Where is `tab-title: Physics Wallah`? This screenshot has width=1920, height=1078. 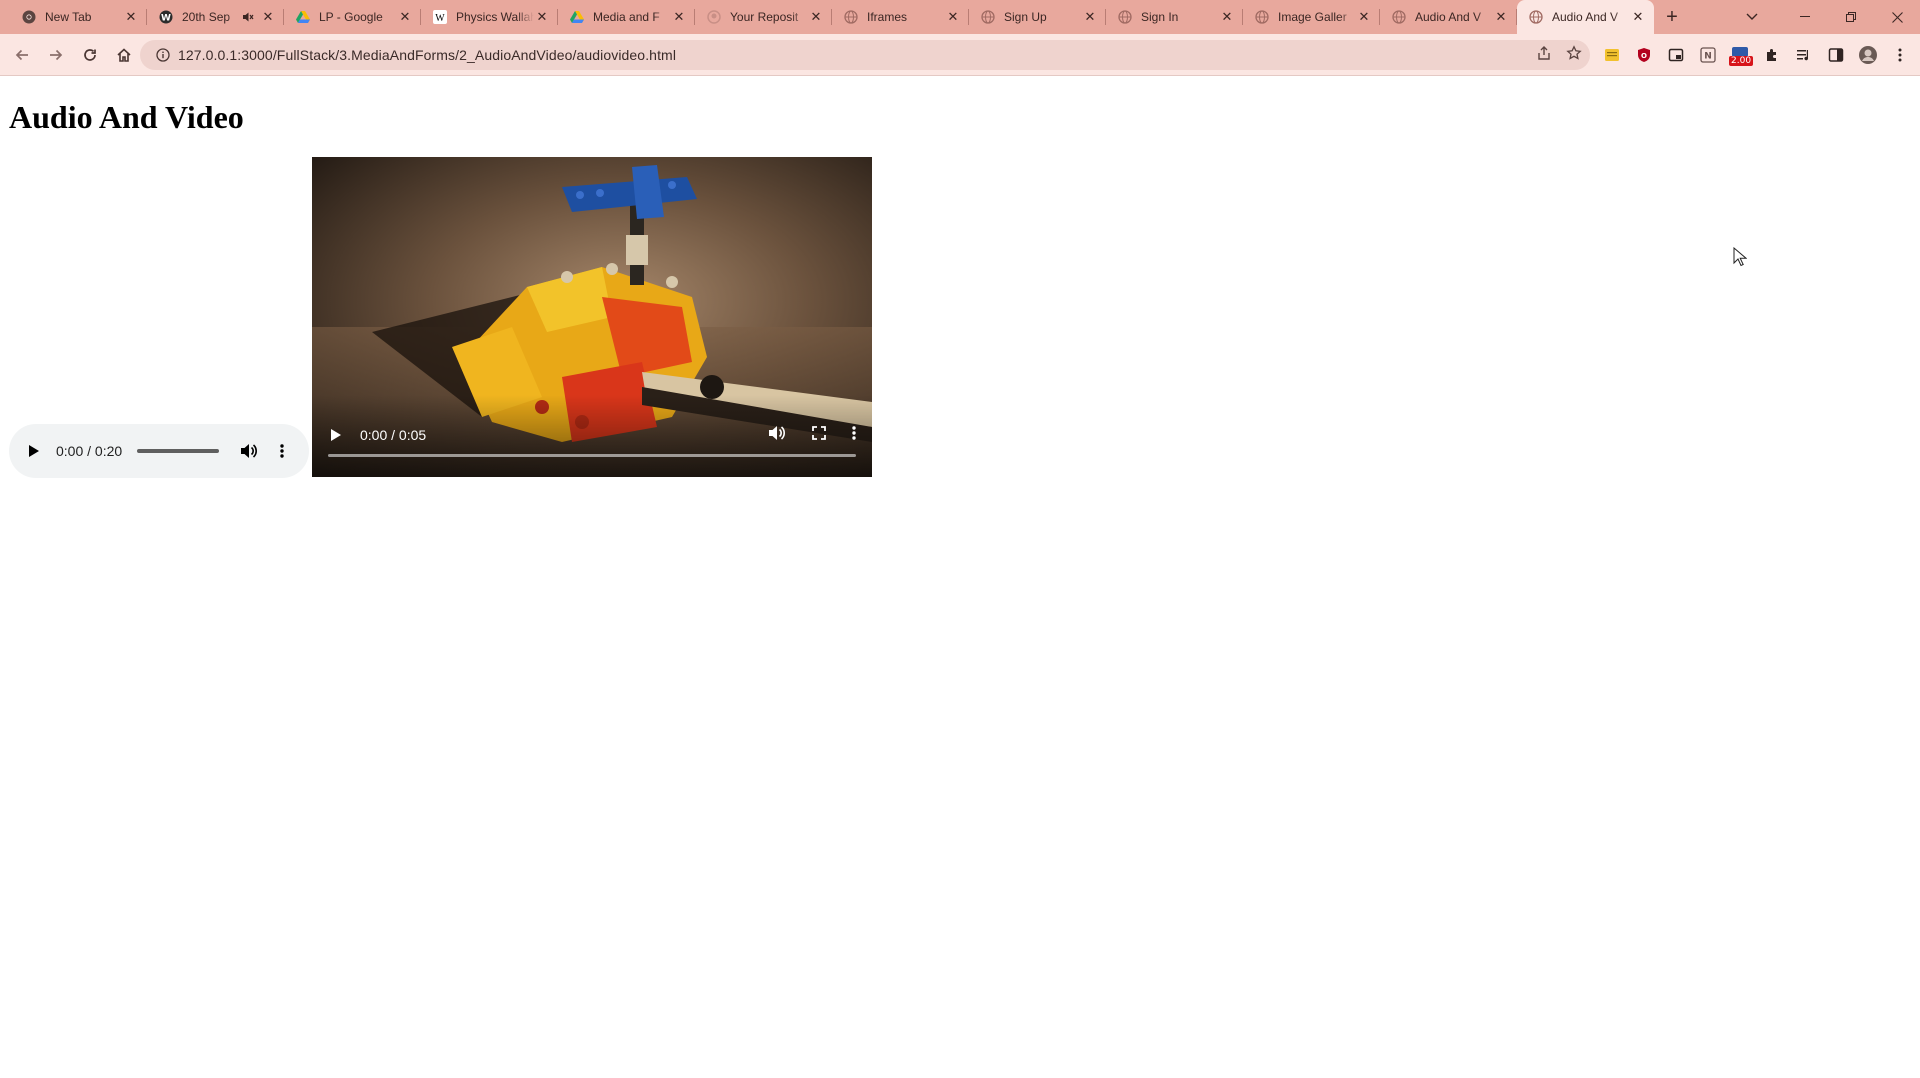 tab-title: Physics Wallah is located at coordinates (495, 17).